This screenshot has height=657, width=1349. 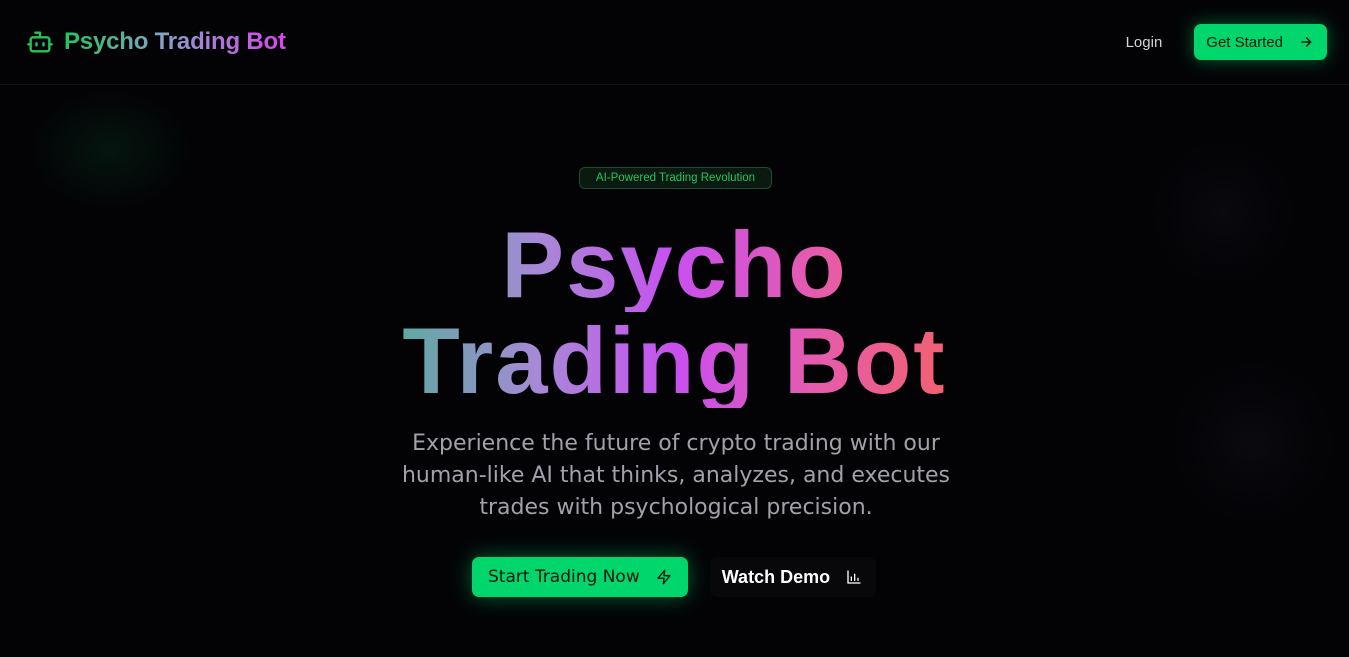 What do you see at coordinates (675, 178) in the screenshot?
I see `hero-badge: AI-Powered Trading Revolution` at bounding box center [675, 178].